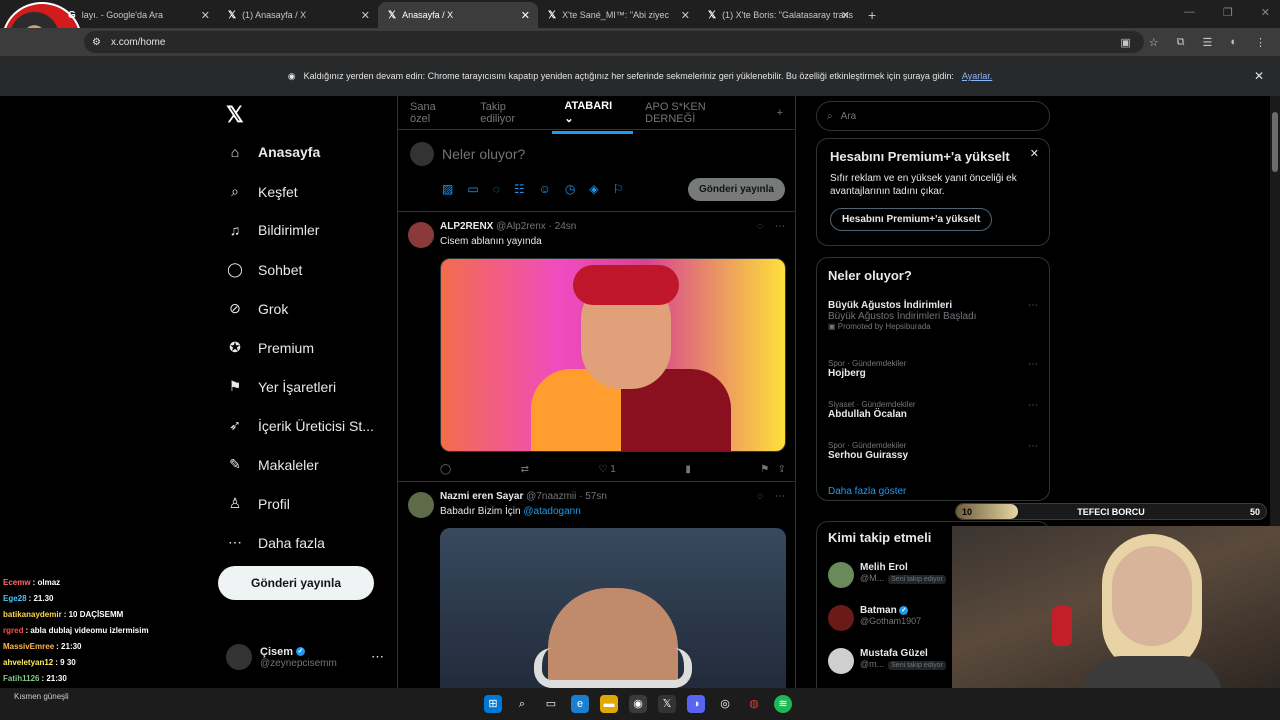 The image size is (1280, 720). Describe the element at coordinates (545, 189) in the screenshot. I see `emoji-icon: ☺` at that location.